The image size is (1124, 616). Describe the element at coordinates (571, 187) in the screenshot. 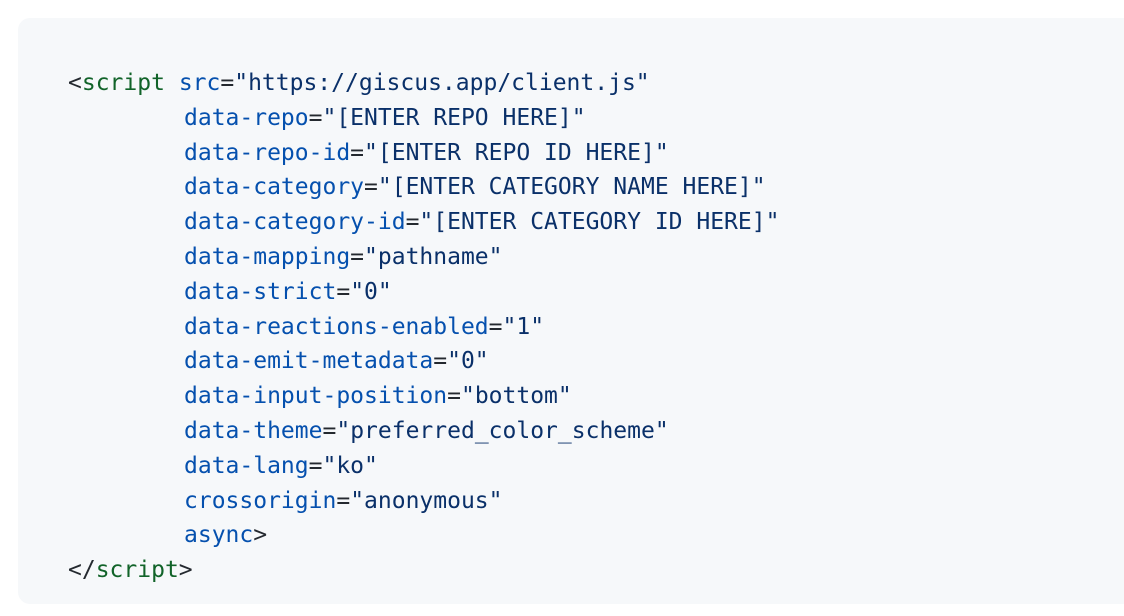

I see `attr-value: "[ENTER CATEGORY NAME HERE]"` at that location.